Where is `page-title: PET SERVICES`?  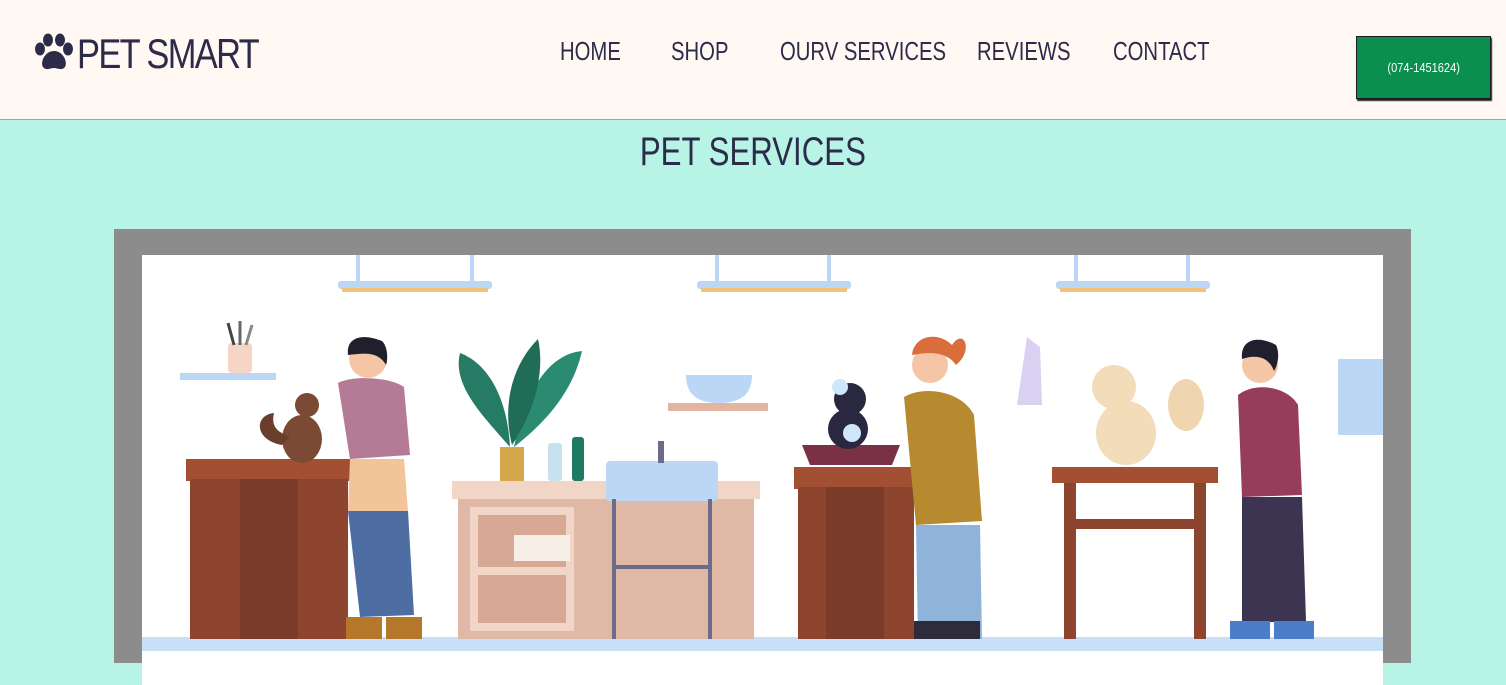
page-title: PET SERVICES is located at coordinates (753, 152).